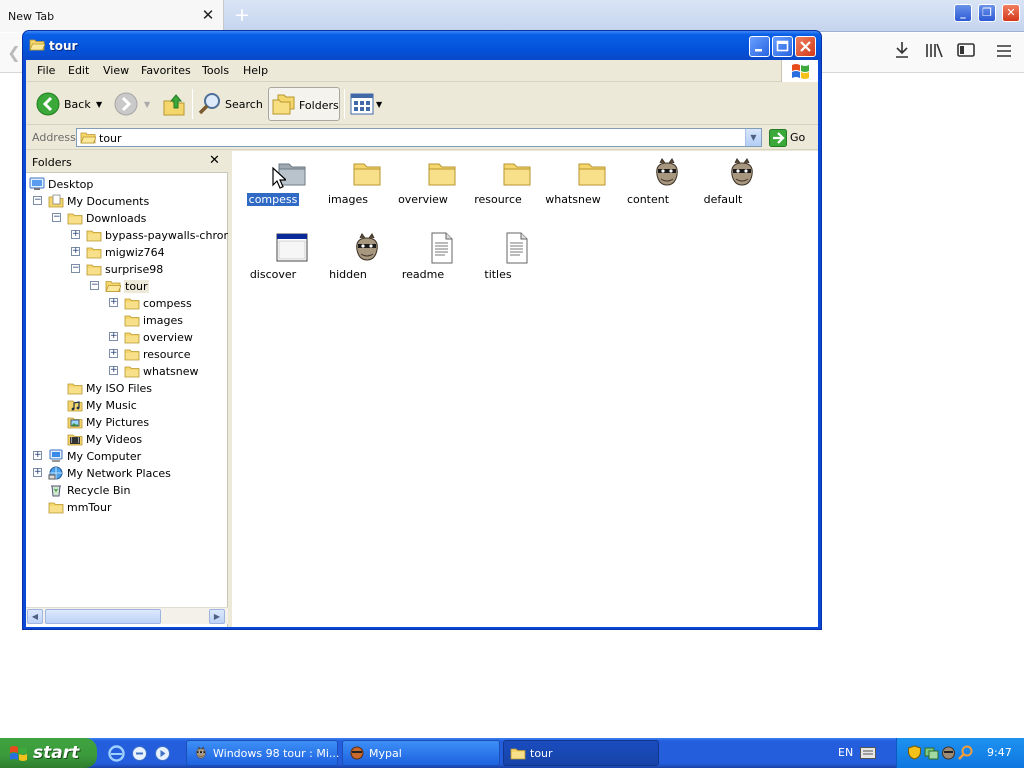  What do you see at coordinates (116, 70) in the screenshot?
I see `menu-view: View` at bounding box center [116, 70].